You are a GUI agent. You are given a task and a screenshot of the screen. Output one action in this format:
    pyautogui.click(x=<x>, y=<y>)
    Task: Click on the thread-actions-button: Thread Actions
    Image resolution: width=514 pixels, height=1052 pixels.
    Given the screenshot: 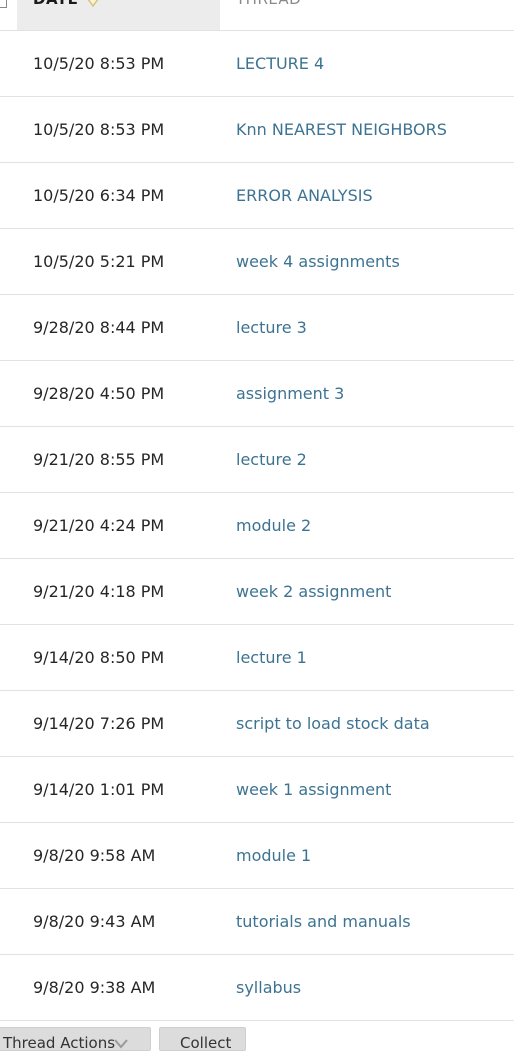 What is the action you would take?
    pyautogui.click(x=75, y=1039)
    